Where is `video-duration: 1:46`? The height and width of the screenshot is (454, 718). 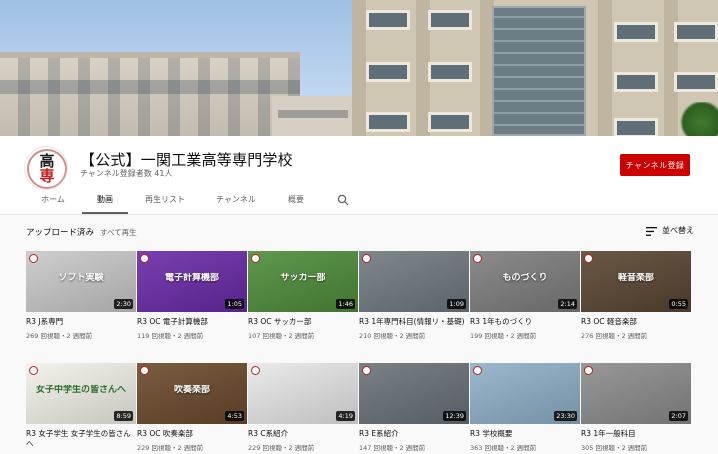
video-duration: 1:46 is located at coordinates (345, 304).